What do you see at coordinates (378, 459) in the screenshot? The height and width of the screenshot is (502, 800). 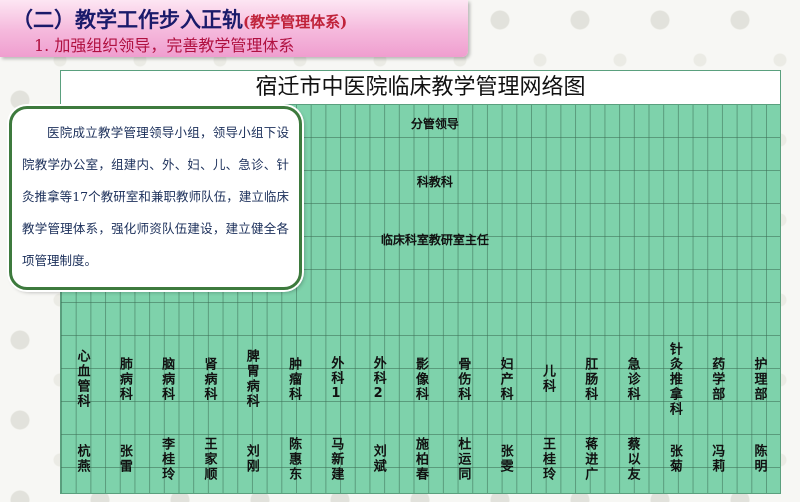 I see `director-name-cell: 刘斌` at bounding box center [378, 459].